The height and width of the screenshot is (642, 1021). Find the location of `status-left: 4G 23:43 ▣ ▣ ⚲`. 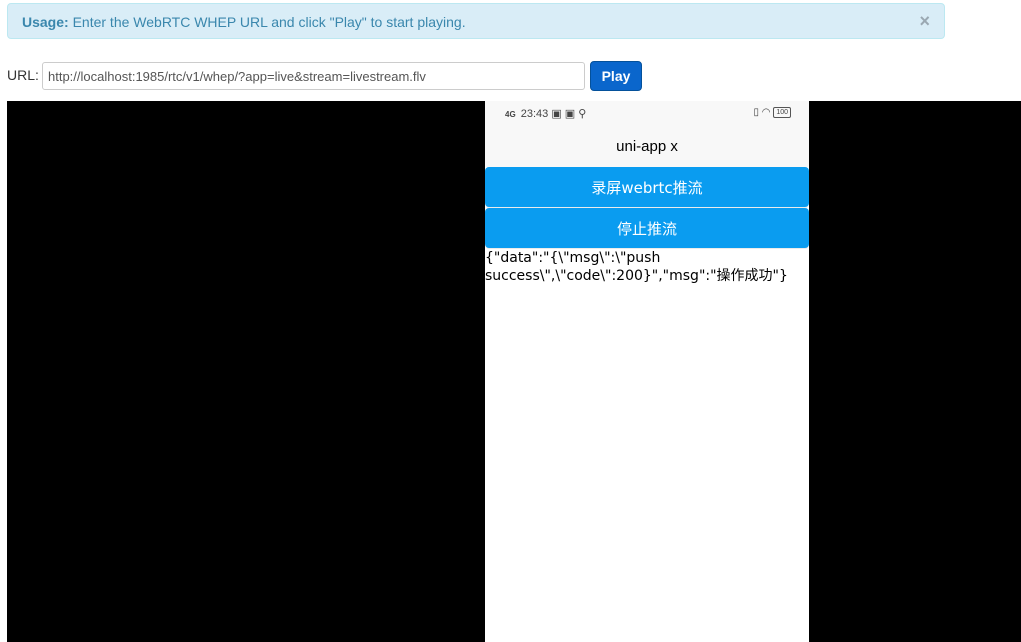

status-left: 4G 23:43 ▣ ▣ ⚲ is located at coordinates (545, 113).